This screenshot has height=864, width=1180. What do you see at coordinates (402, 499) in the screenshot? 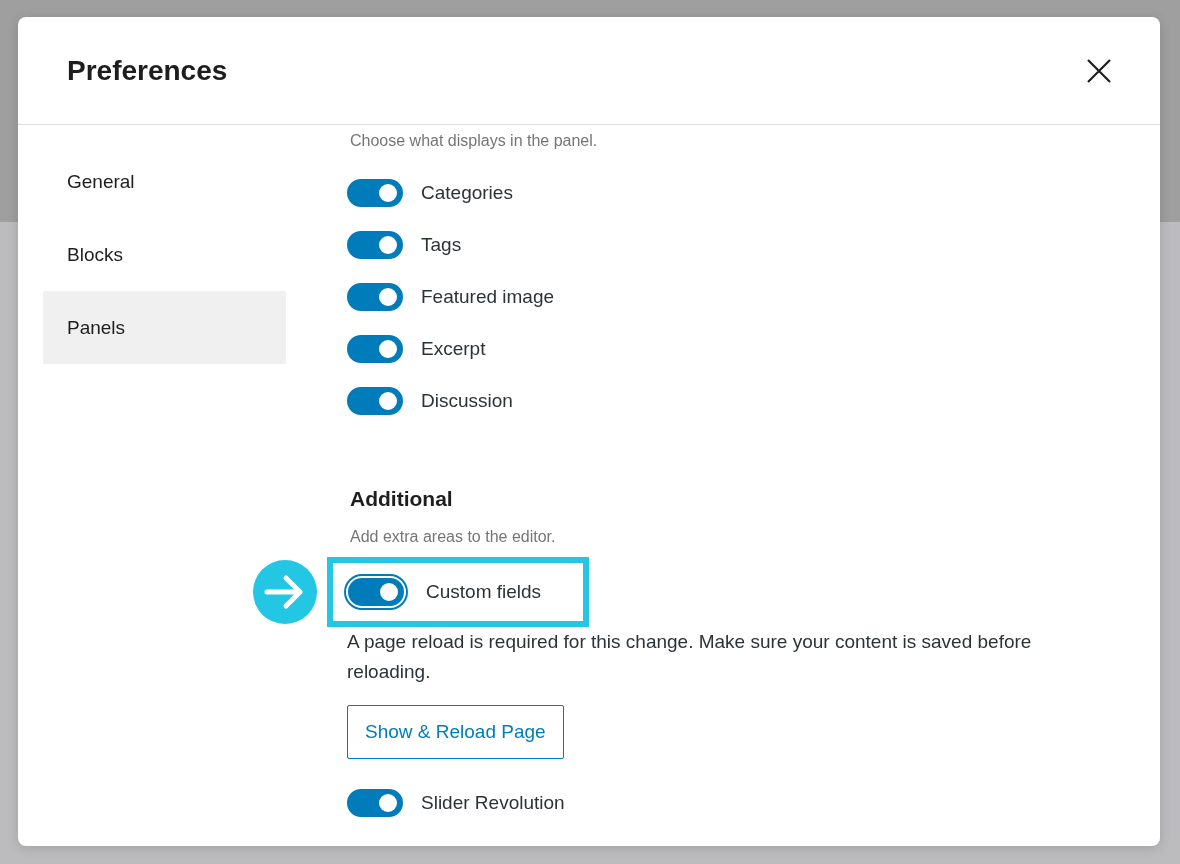
I see `section-heading: Additional` at bounding box center [402, 499].